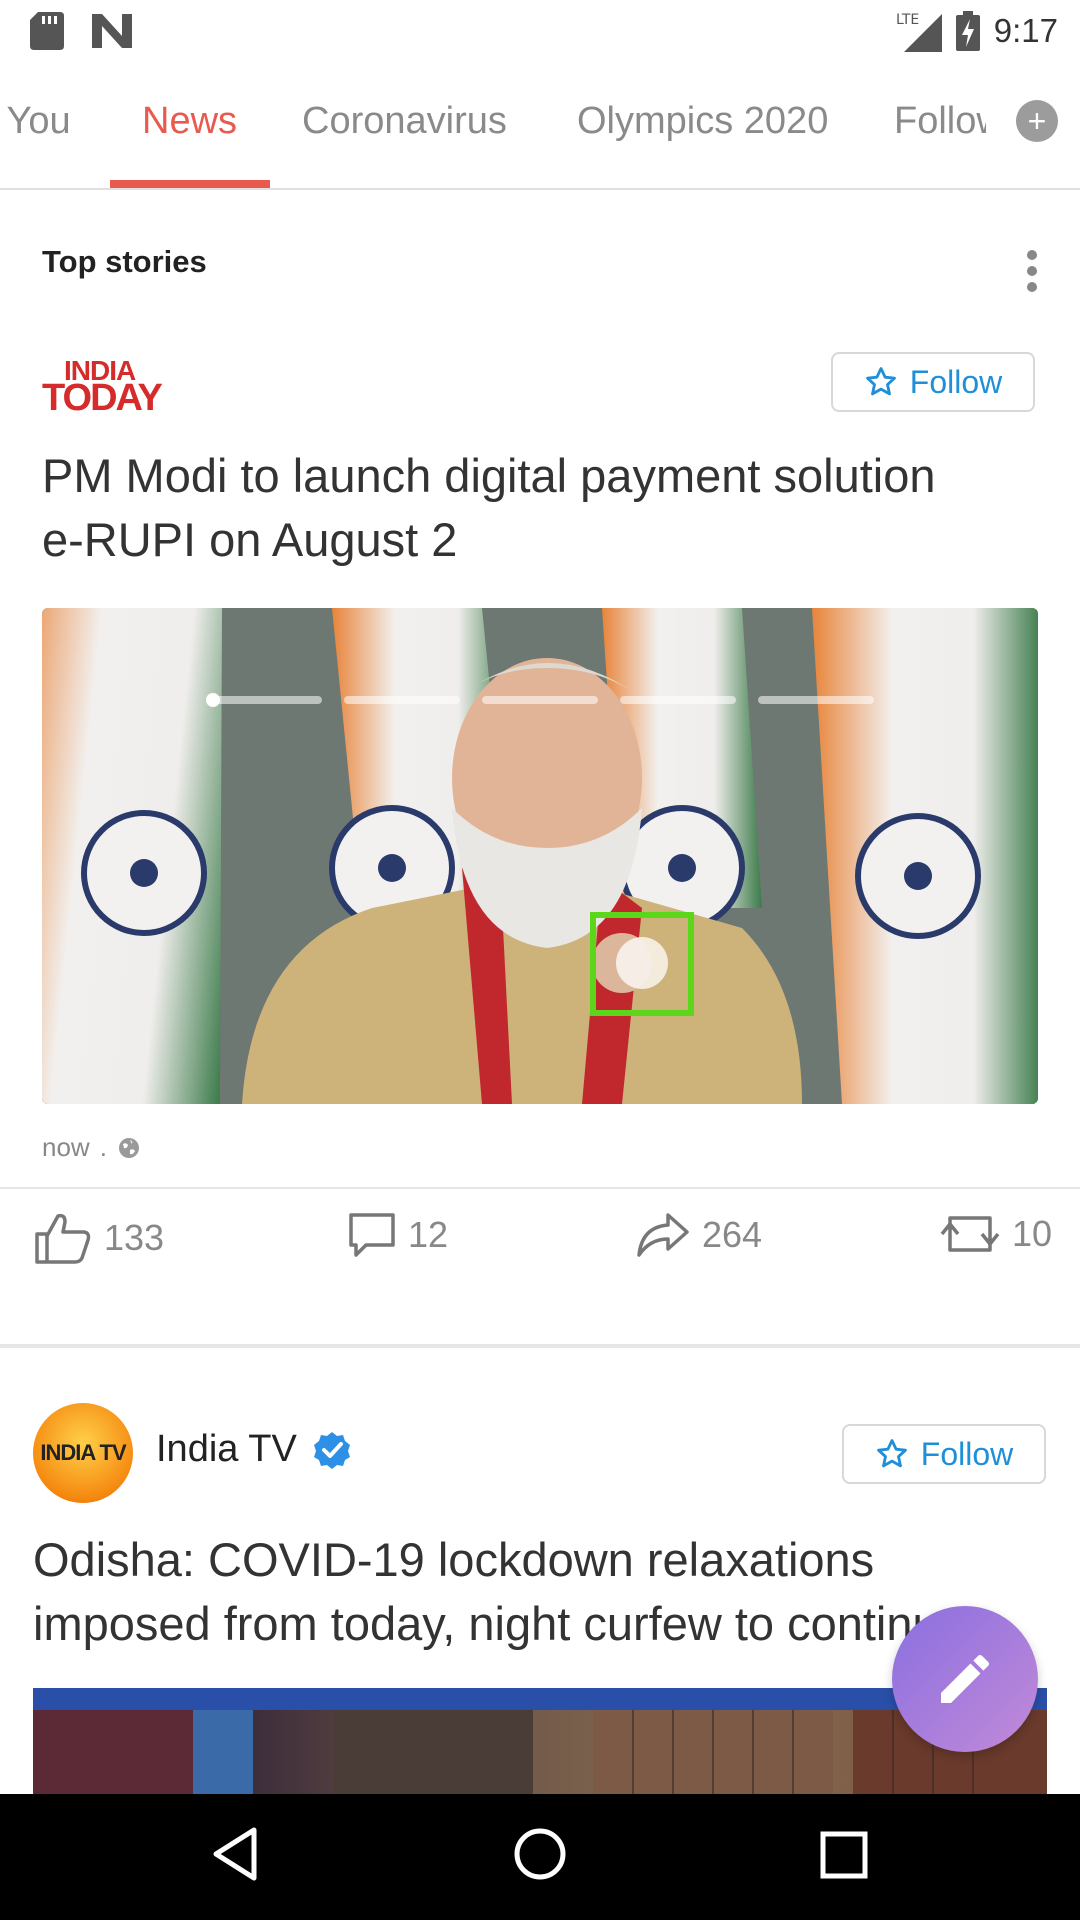 Image resolution: width=1080 pixels, height=1920 pixels. What do you see at coordinates (398, 1235) in the screenshot?
I see `comment-button: 12` at bounding box center [398, 1235].